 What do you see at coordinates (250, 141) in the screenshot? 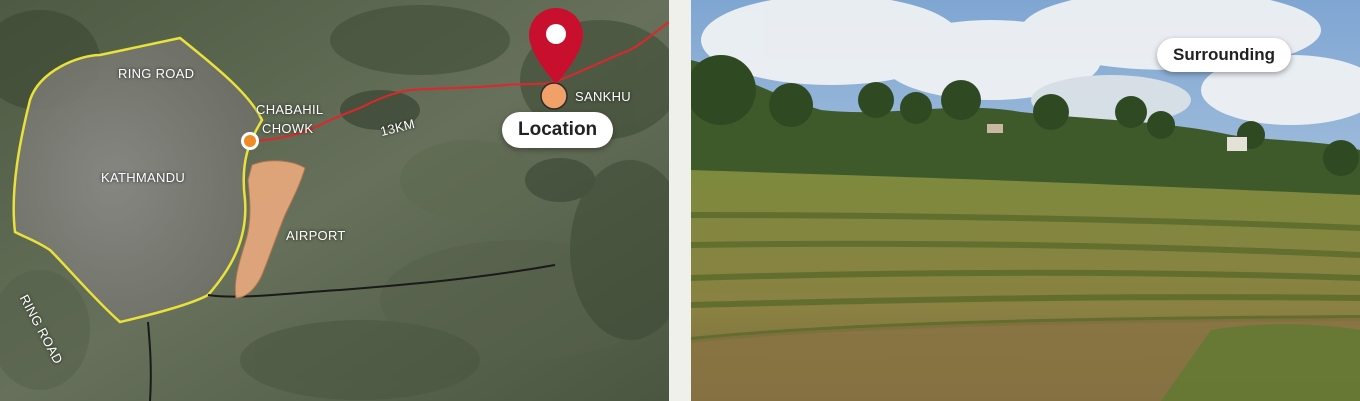
I see `origin-marker` at bounding box center [250, 141].